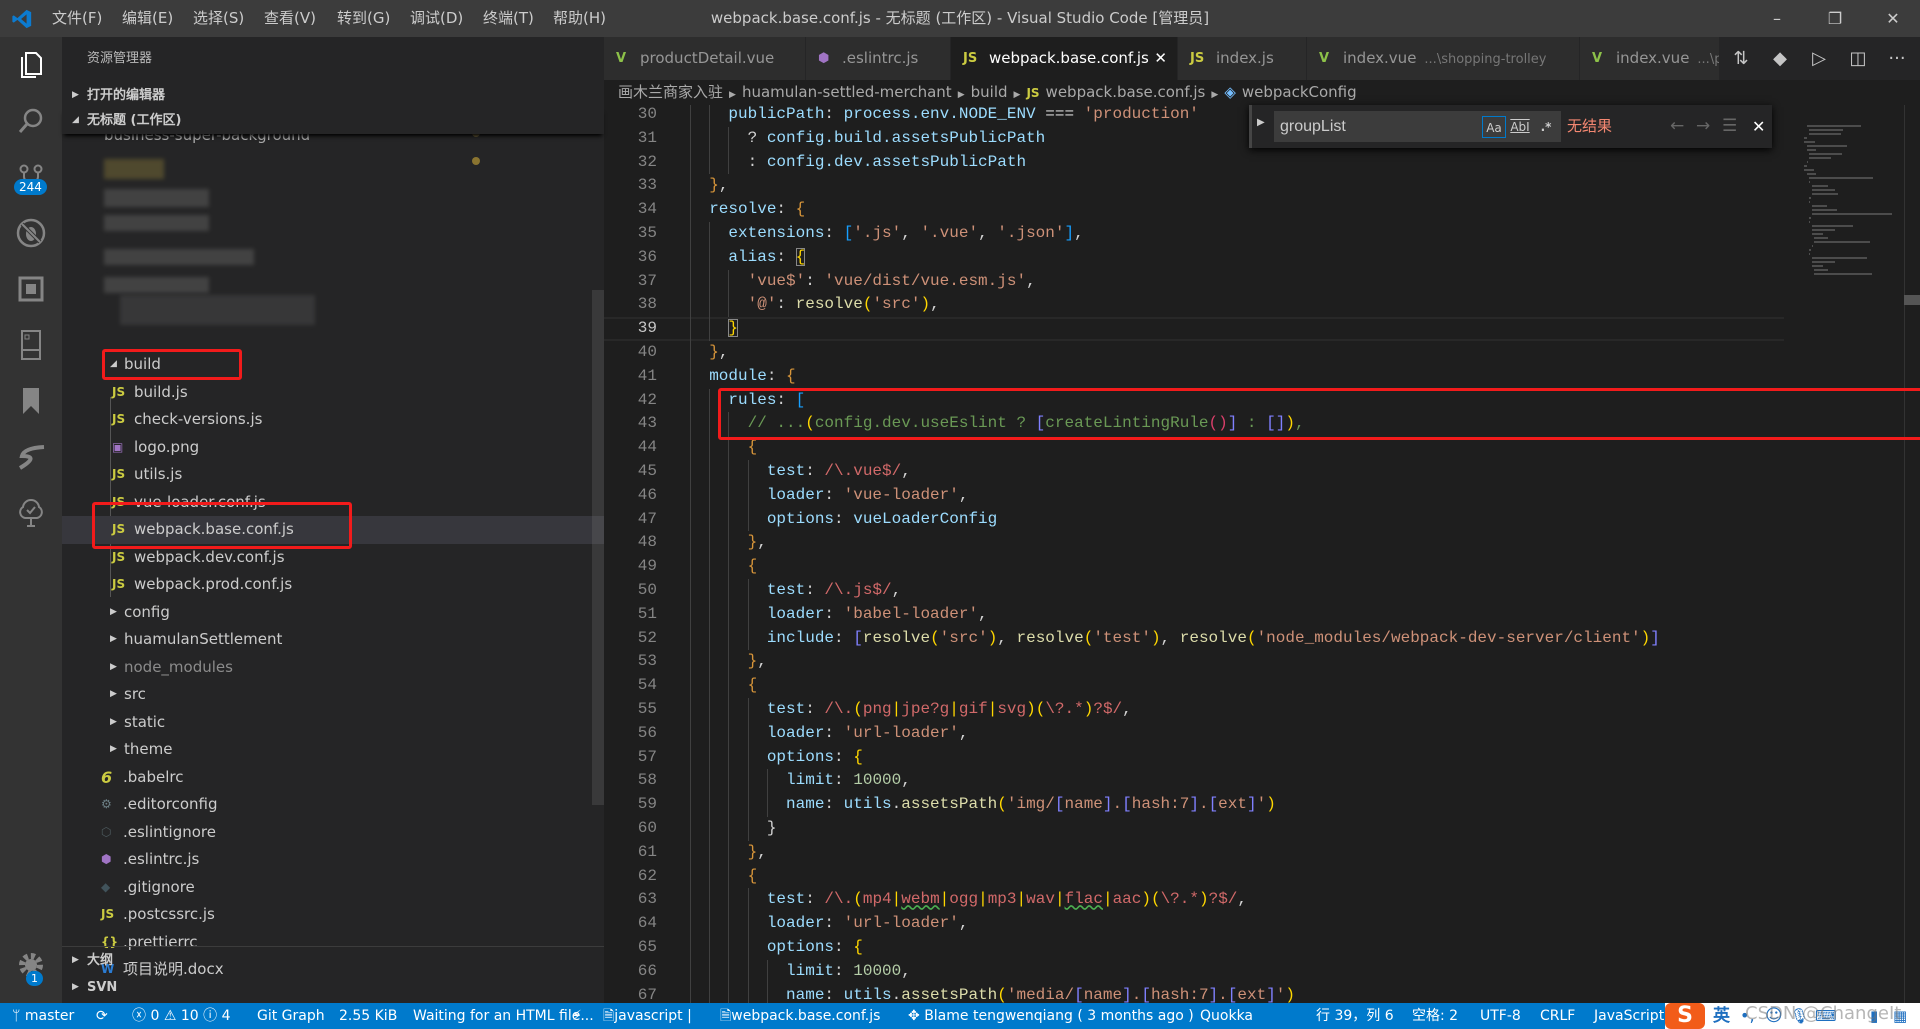 Image resolution: width=1920 pixels, height=1029 pixels. I want to click on ime-mode: 英, so click(1721, 1016).